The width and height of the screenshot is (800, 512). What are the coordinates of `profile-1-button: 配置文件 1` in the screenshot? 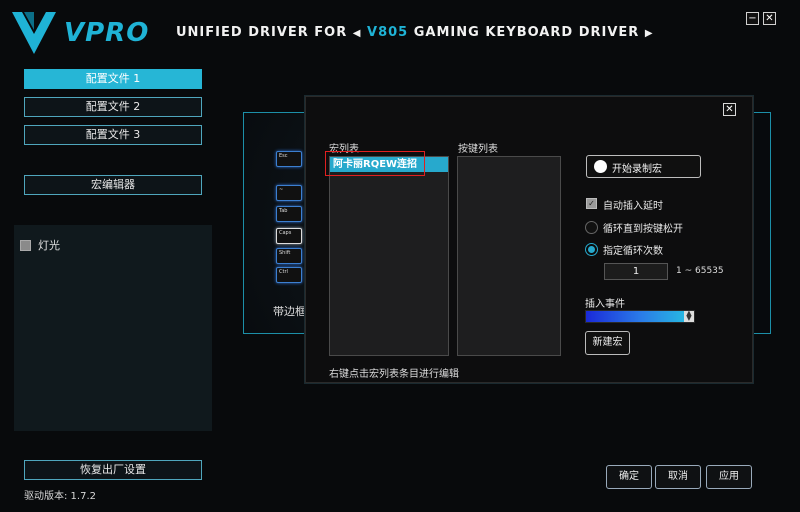 It's located at (113, 79).